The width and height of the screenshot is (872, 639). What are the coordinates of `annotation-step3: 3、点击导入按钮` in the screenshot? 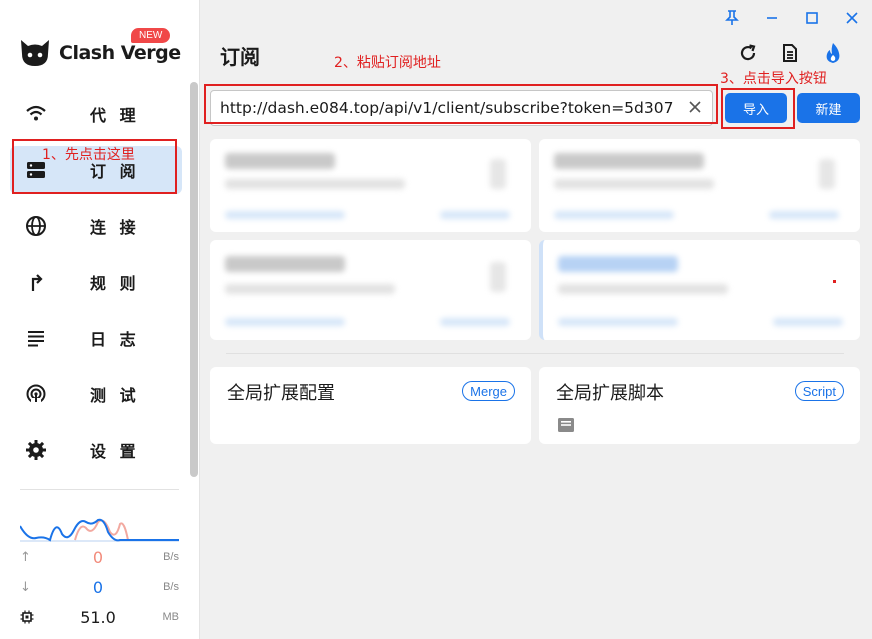 It's located at (773, 79).